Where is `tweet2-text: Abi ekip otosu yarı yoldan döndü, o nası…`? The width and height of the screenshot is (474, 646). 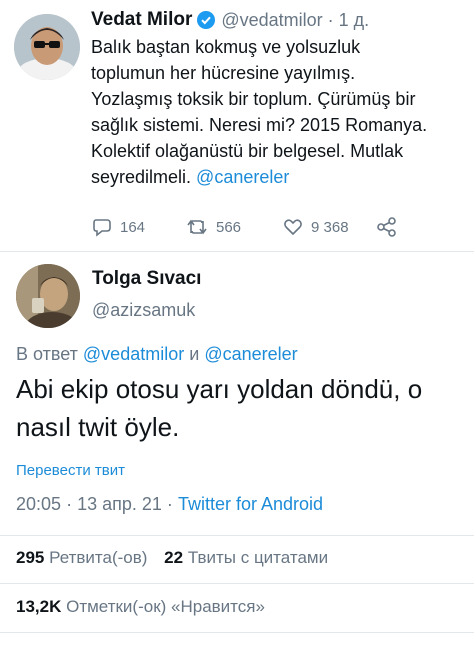 tweet2-text: Abi ekip otosu yarı yoldan döndü, o nası… is located at coordinates (219, 408).